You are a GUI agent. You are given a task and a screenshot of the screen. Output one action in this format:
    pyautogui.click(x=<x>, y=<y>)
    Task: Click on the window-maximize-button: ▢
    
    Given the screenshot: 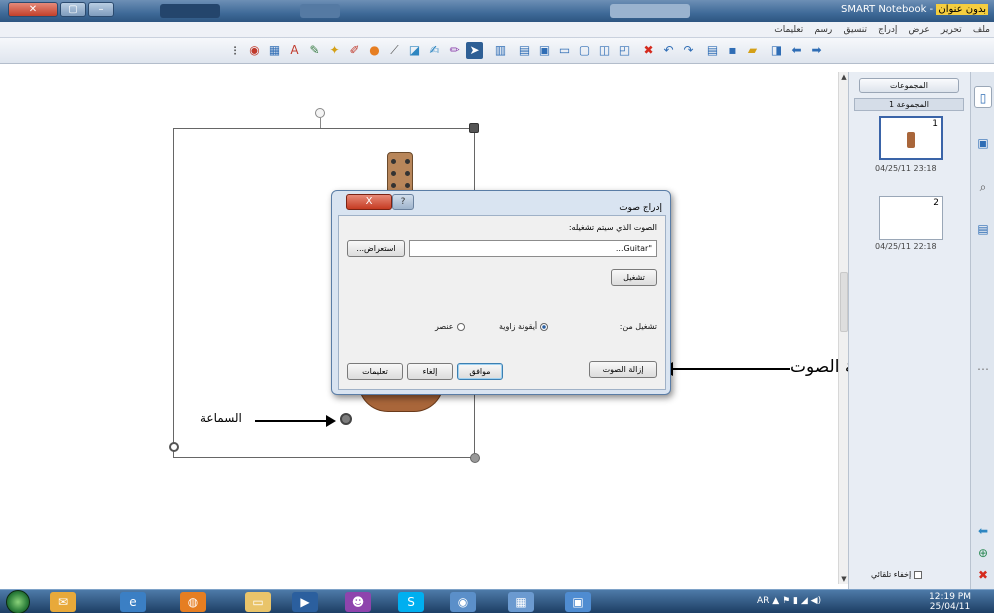 What is the action you would take?
    pyautogui.click(x=73, y=9)
    